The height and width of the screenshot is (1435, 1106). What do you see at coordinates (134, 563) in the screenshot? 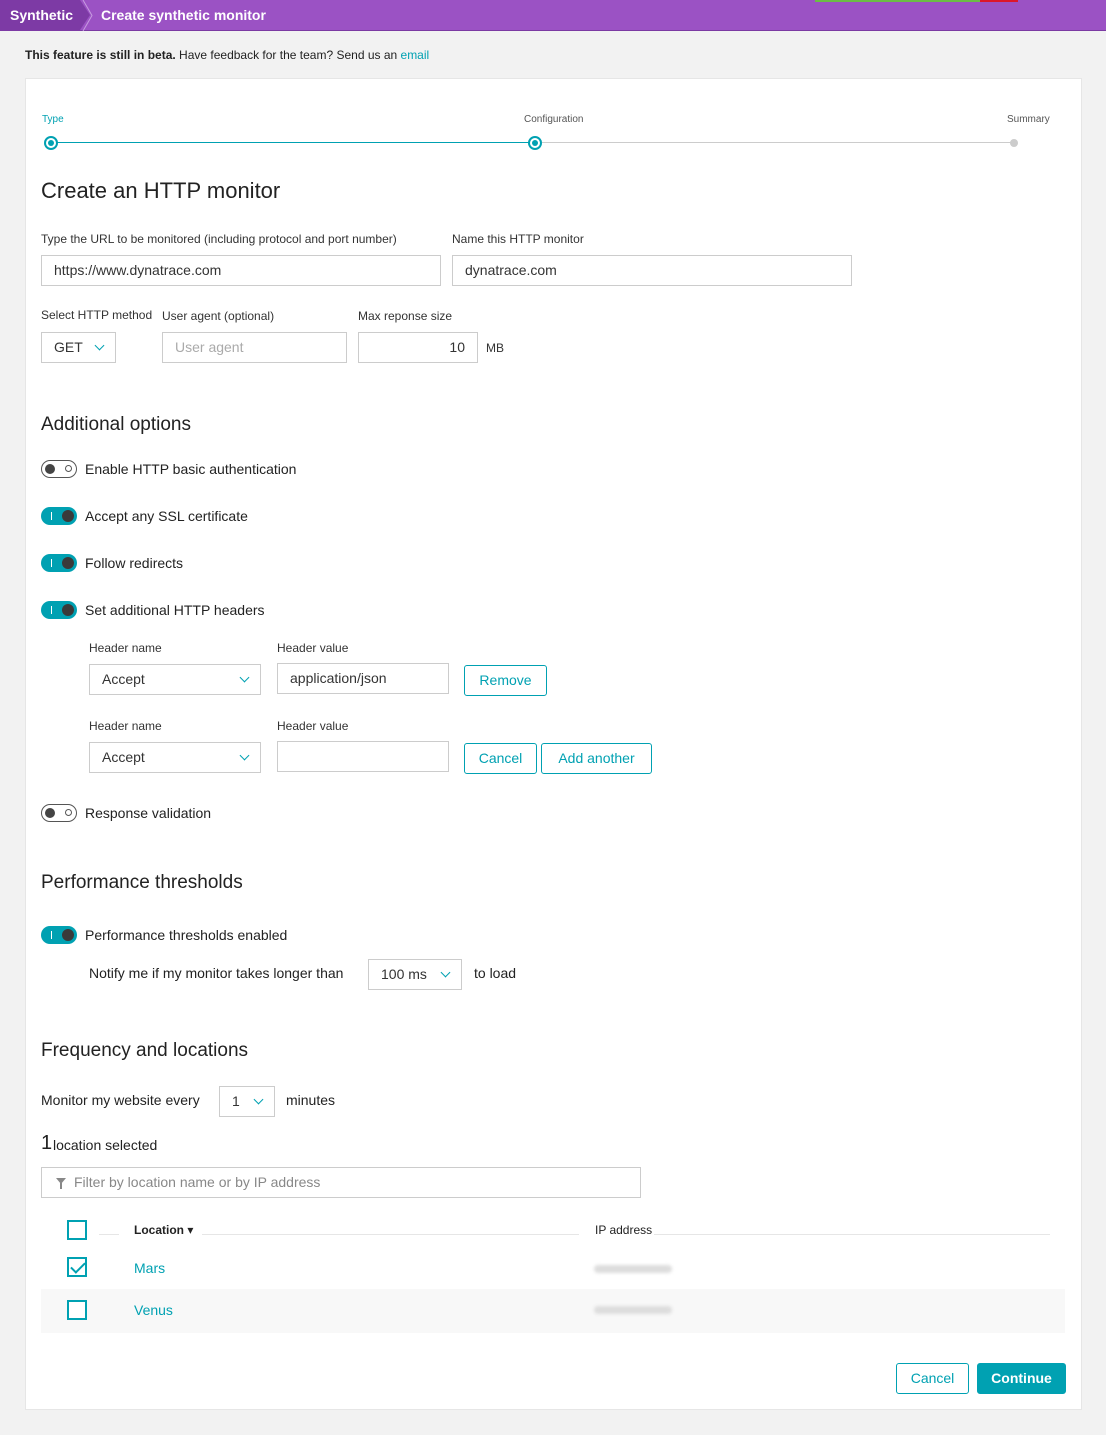
I see `redirects-label: Follow redirects` at bounding box center [134, 563].